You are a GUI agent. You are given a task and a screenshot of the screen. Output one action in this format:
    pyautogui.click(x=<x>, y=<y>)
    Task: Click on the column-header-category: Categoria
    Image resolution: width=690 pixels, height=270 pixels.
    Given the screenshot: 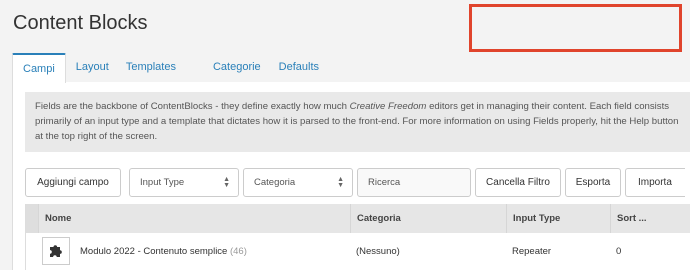 What is the action you would take?
    pyautogui.click(x=428, y=218)
    